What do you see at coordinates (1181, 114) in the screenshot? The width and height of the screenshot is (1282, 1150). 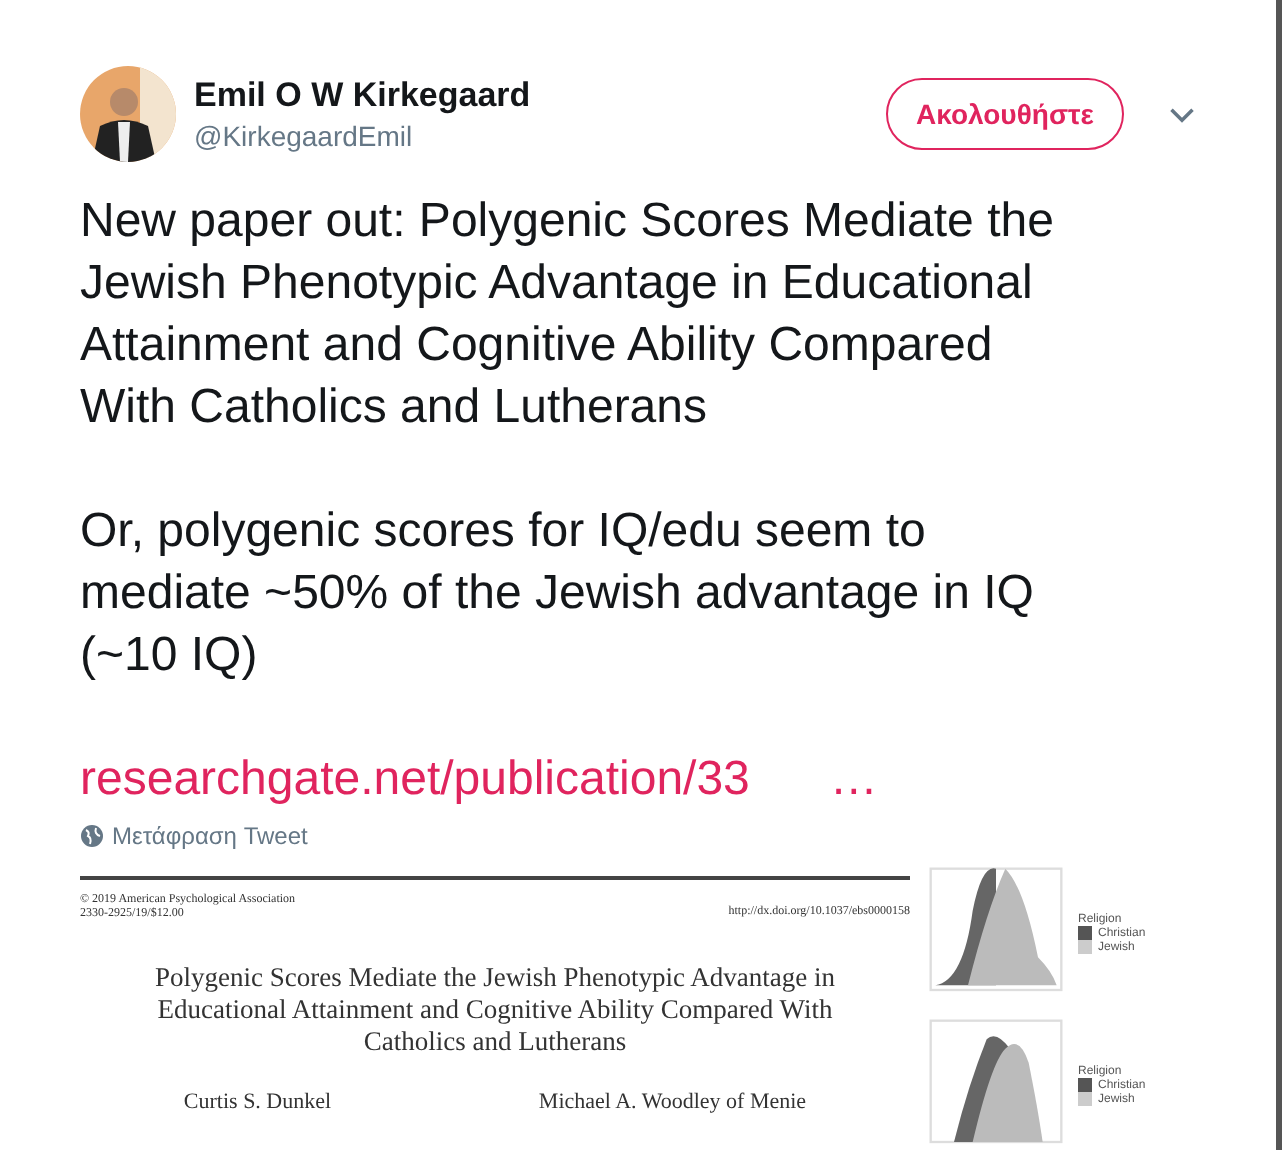 I see `chevron-down-icon` at bounding box center [1181, 114].